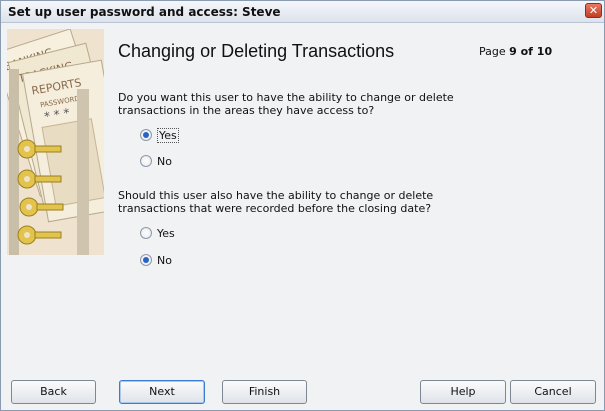  What do you see at coordinates (164, 260) in the screenshot?
I see `q2-no-label: No` at bounding box center [164, 260].